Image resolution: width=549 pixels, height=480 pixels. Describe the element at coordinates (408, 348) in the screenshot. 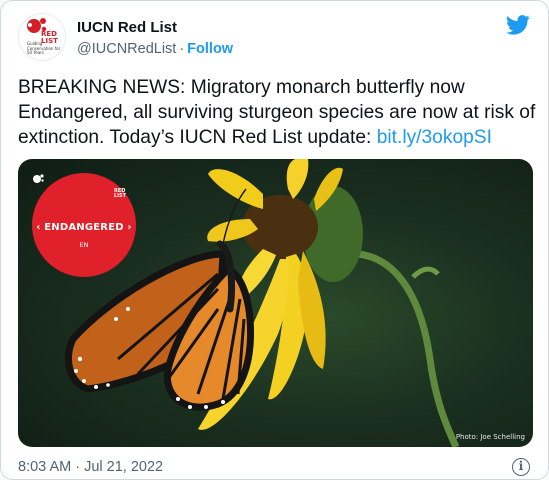

I see `flower-stem` at that location.